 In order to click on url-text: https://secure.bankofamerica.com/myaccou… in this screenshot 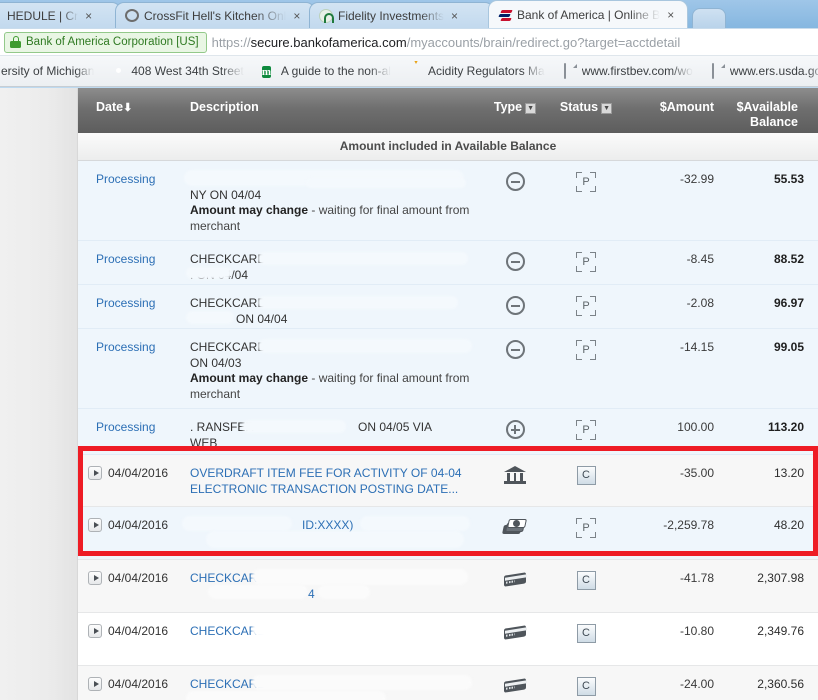, I will do `click(444, 42)`.